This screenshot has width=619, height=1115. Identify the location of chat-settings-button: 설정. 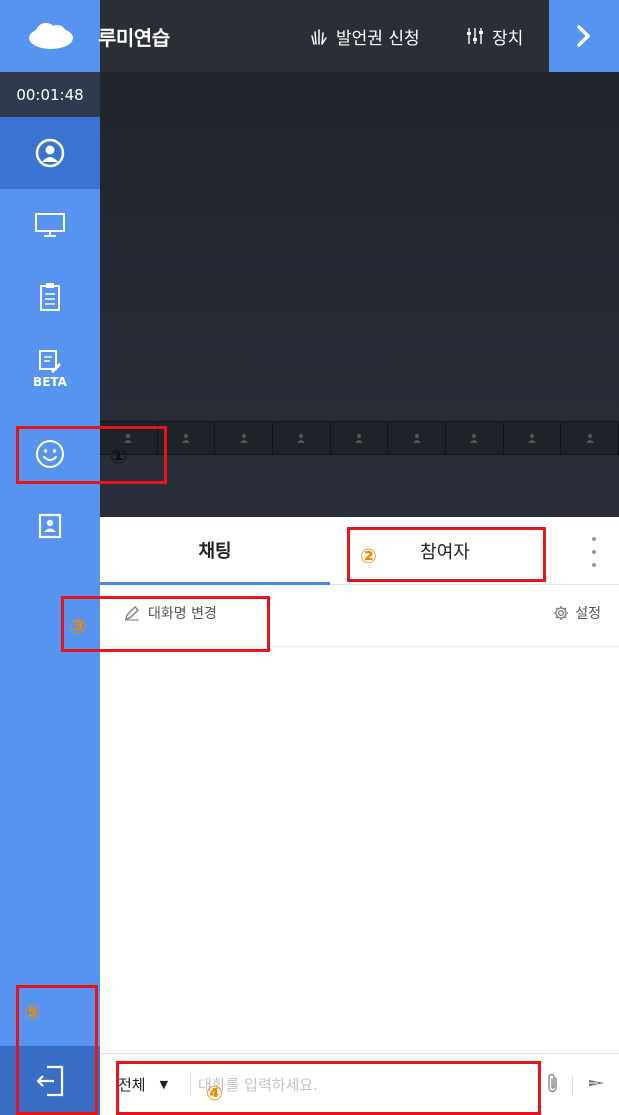
(577, 613).